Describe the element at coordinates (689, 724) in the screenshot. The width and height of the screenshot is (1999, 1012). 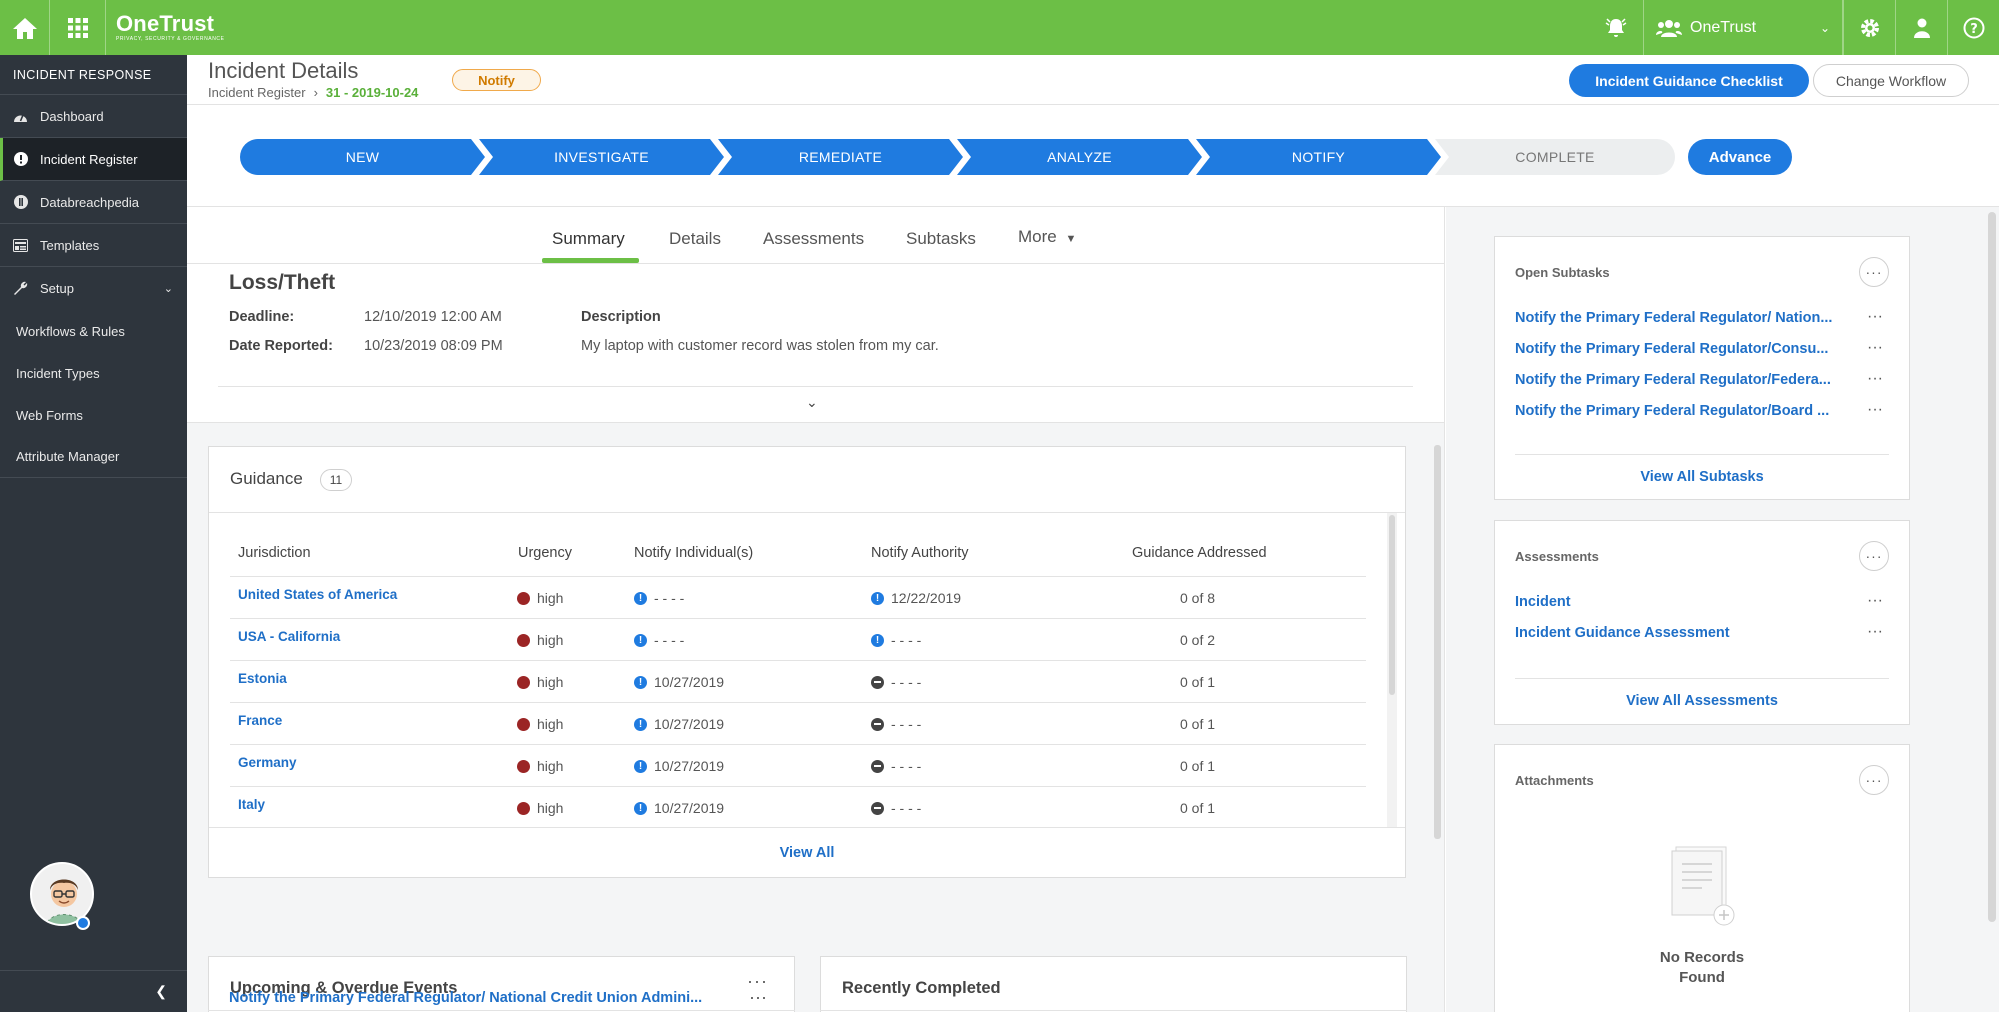
I see `notify-individuals-value: 10/27/2019` at that location.